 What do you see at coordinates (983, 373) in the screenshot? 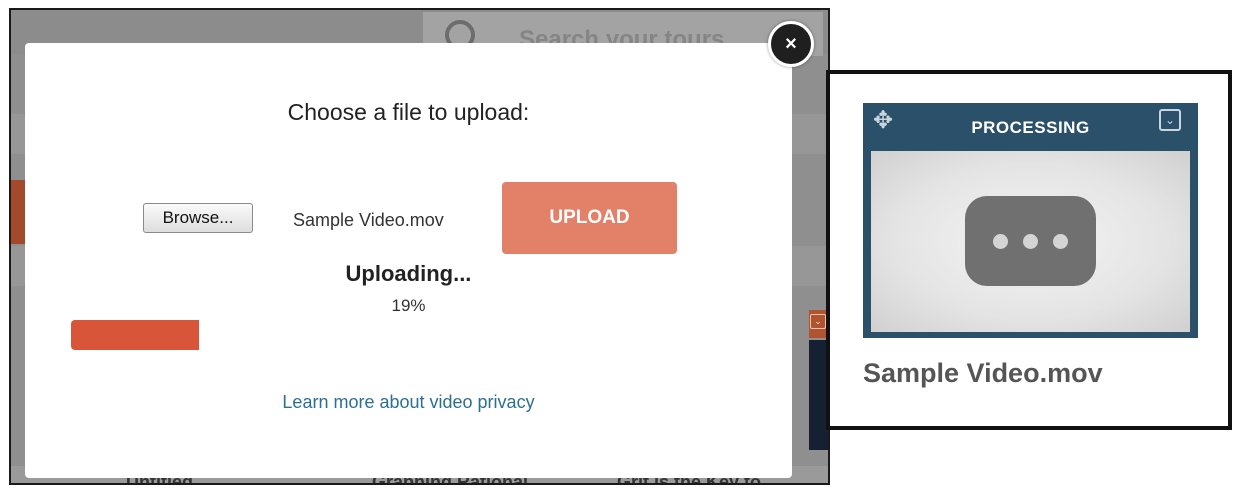
I see `card-file-name: Sample Video.mov` at bounding box center [983, 373].